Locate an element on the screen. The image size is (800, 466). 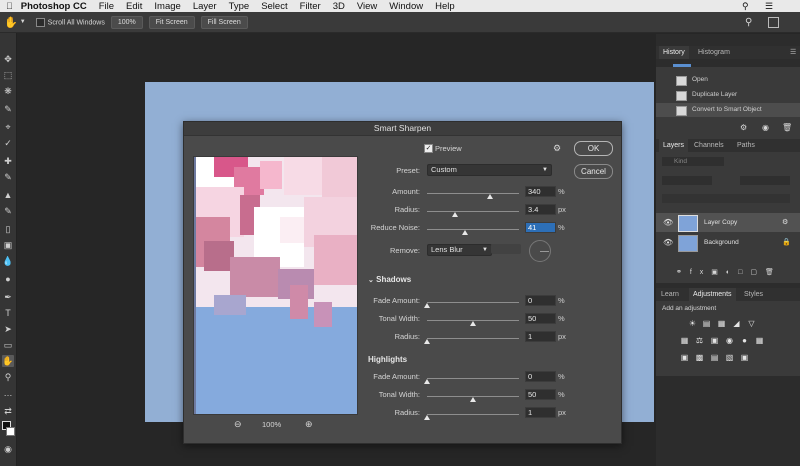
menu-list-icon: ☰ is located at coordinates (769, 6).